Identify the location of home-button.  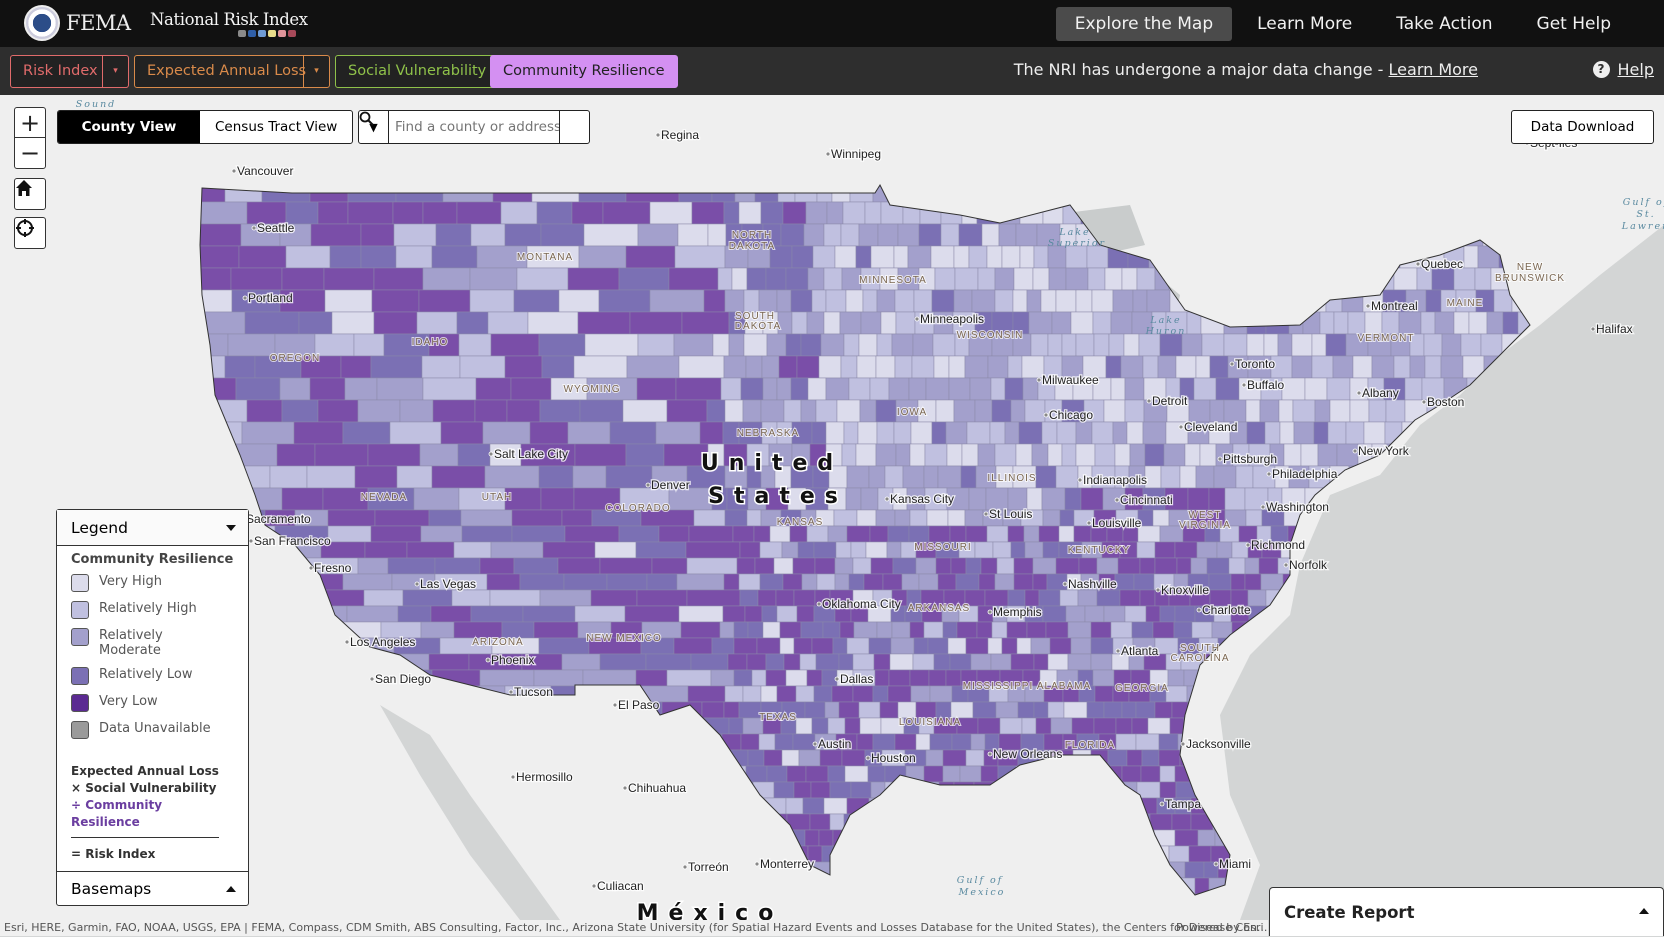
(30, 194).